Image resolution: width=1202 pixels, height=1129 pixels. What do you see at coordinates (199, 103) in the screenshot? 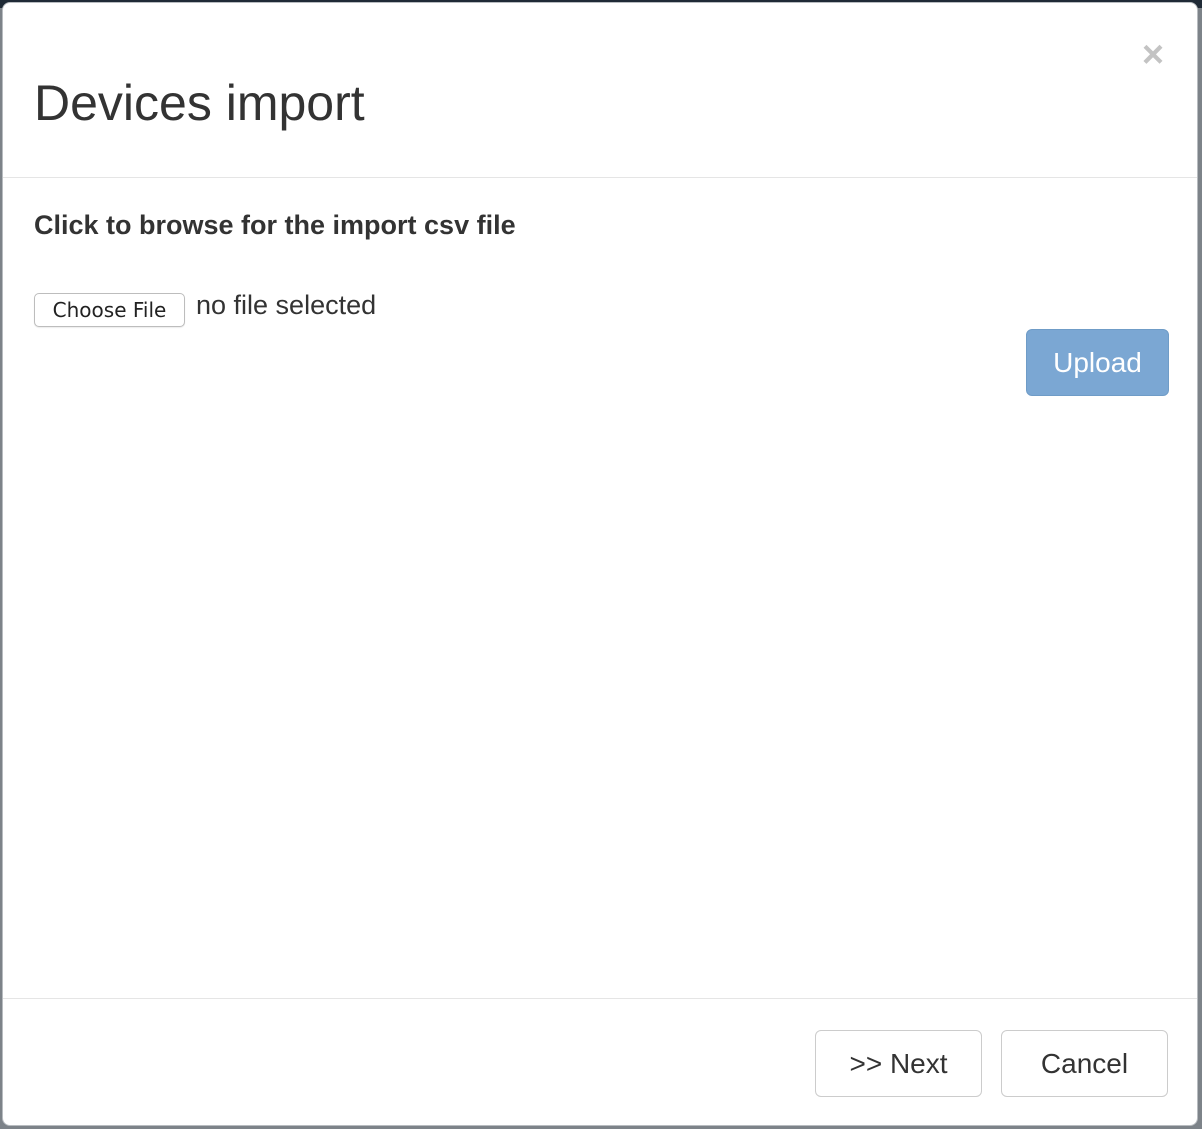
I see `modal-title: Devices import` at bounding box center [199, 103].